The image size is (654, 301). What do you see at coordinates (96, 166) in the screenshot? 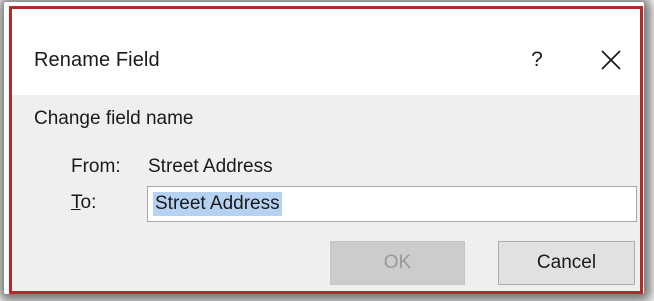
I see `from-label: From:` at bounding box center [96, 166].